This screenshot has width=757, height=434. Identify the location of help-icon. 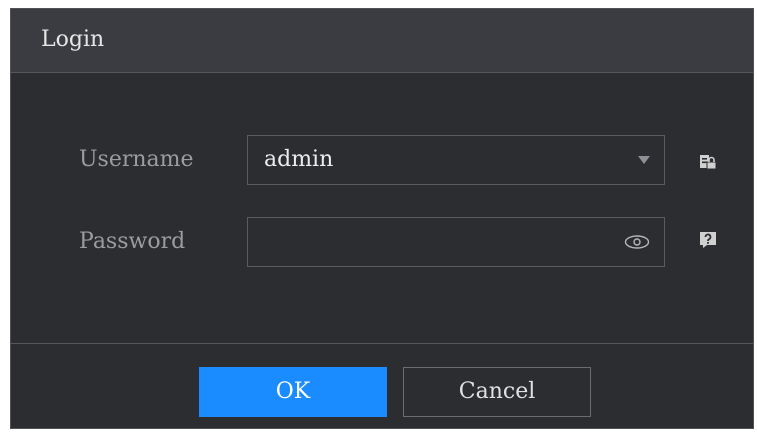
(708, 240).